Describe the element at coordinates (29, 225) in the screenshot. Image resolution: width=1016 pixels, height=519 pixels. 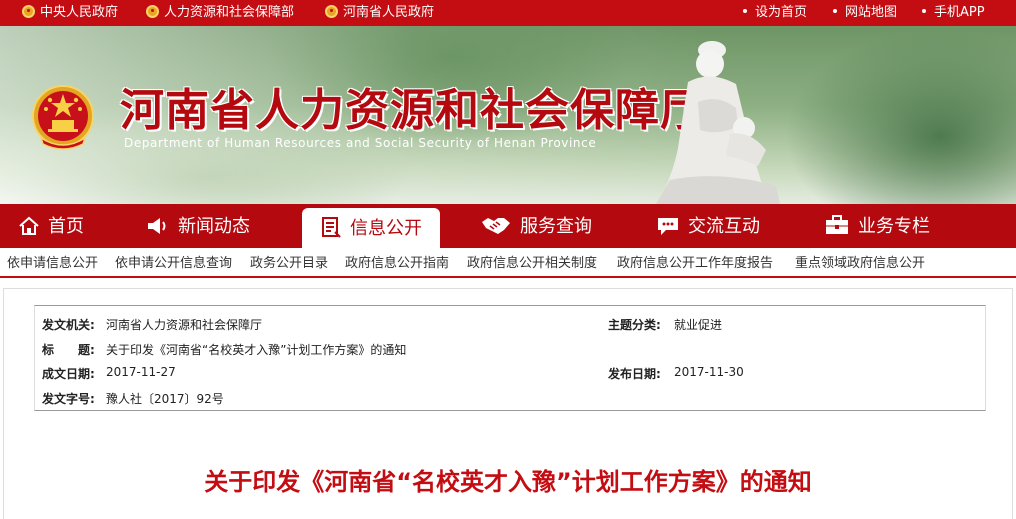
I see `home-icon` at that location.